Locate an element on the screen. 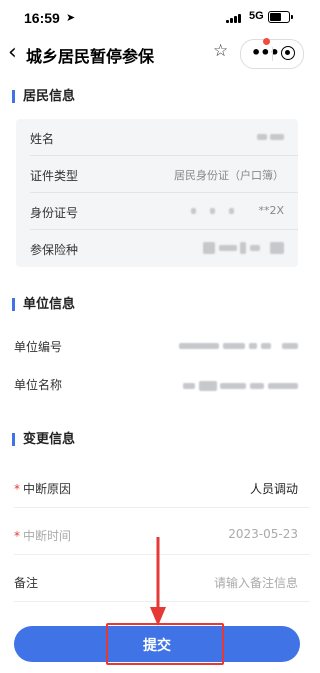 The width and height of the screenshot is (320, 673). capsule-divider is located at coordinates (272, 54).